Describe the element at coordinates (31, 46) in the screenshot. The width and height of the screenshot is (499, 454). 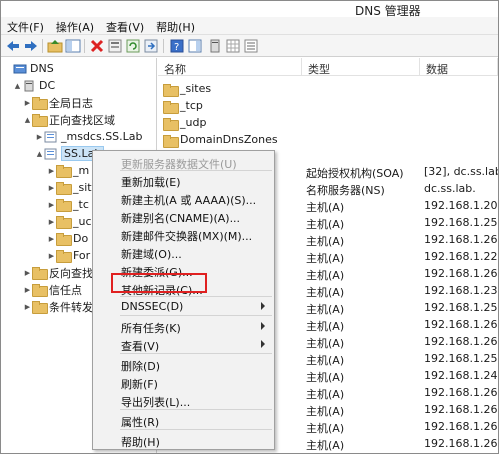
I see `forward-icon` at that location.